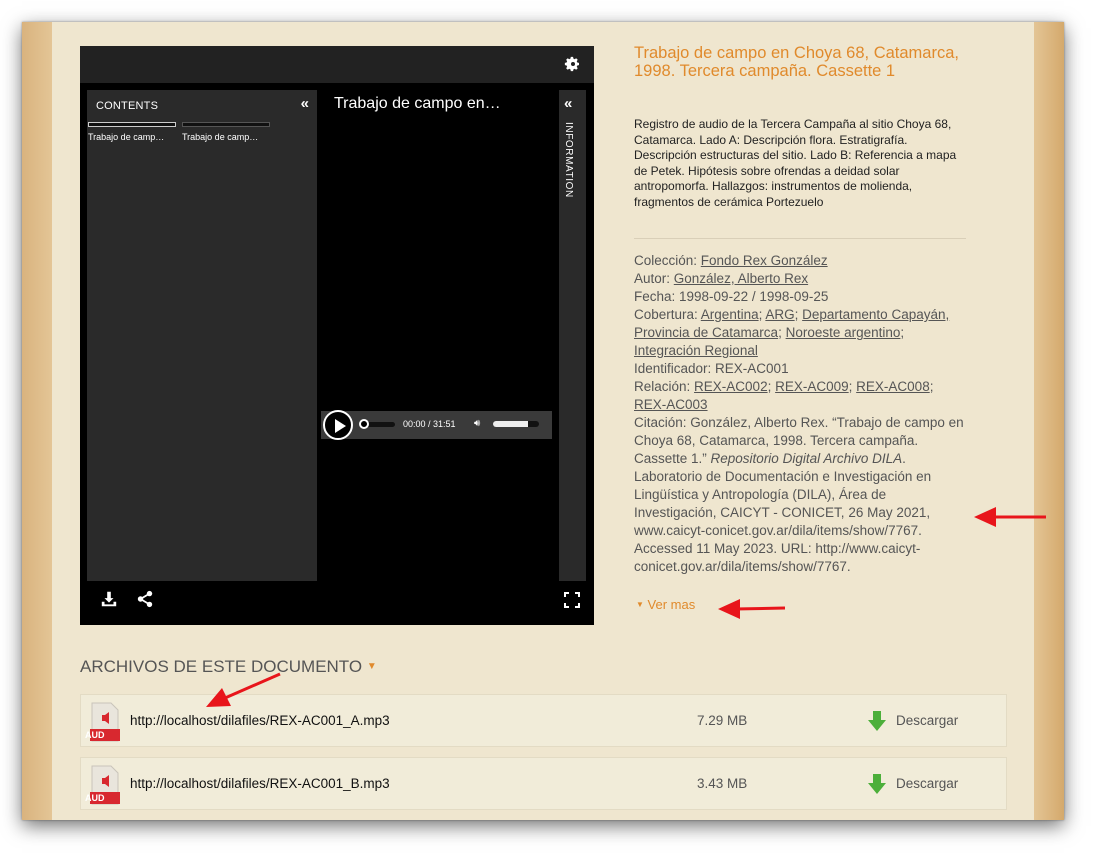  I want to click on contents-title: CONTENTS, so click(127, 106).